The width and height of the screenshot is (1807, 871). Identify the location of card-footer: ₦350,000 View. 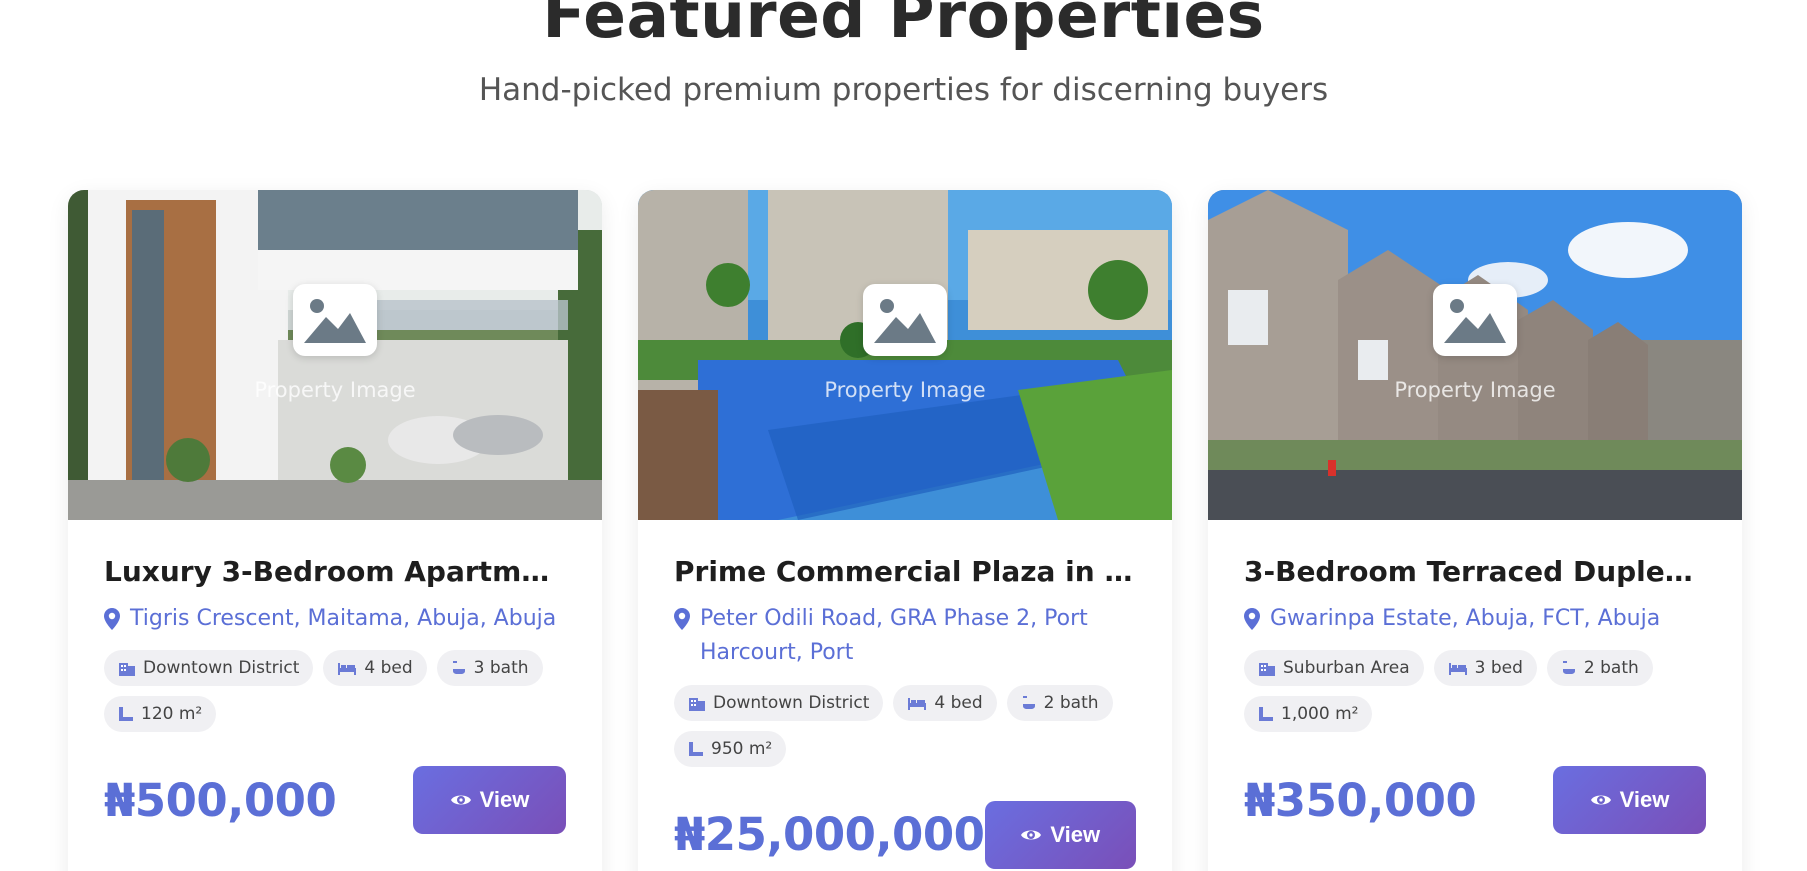
(1475, 800).